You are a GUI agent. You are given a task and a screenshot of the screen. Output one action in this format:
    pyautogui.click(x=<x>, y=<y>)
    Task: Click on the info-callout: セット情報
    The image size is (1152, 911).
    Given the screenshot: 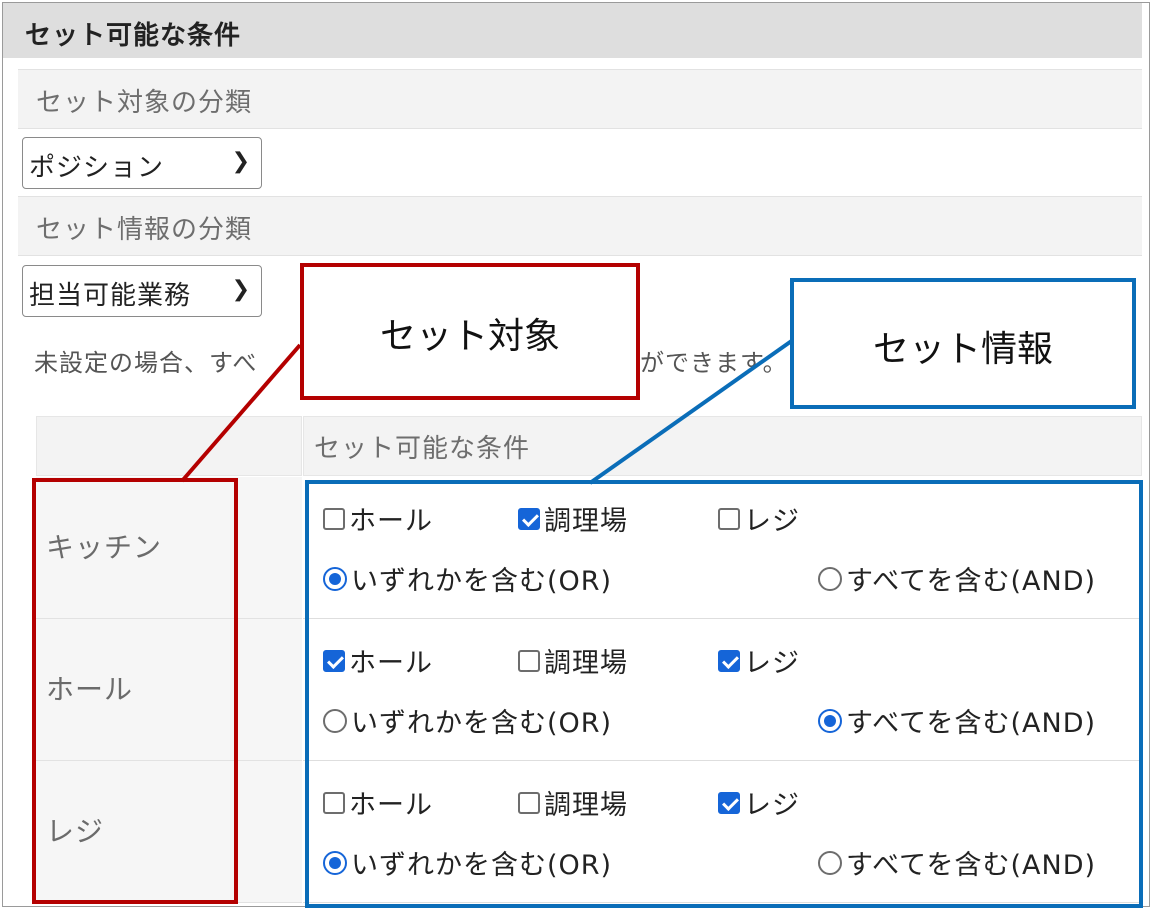 What is the action you would take?
    pyautogui.click(x=963, y=343)
    